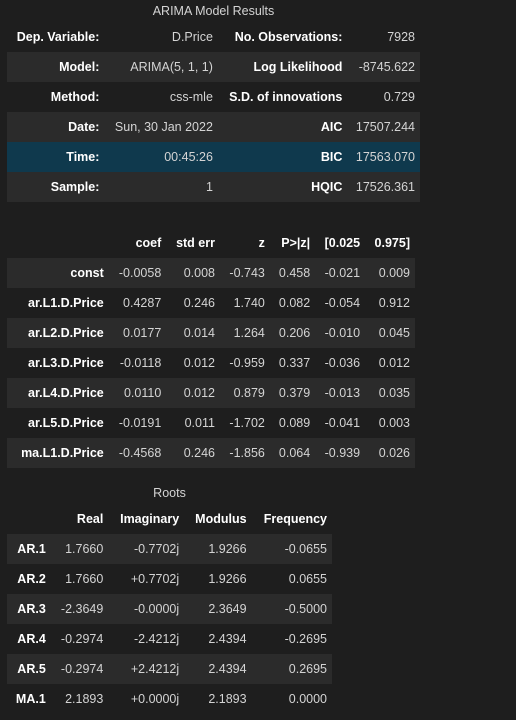 This screenshot has width=516, height=720. Describe the element at coordinates (294, 333) in the screenshot. I see `table-cell: 0.206` at that location.